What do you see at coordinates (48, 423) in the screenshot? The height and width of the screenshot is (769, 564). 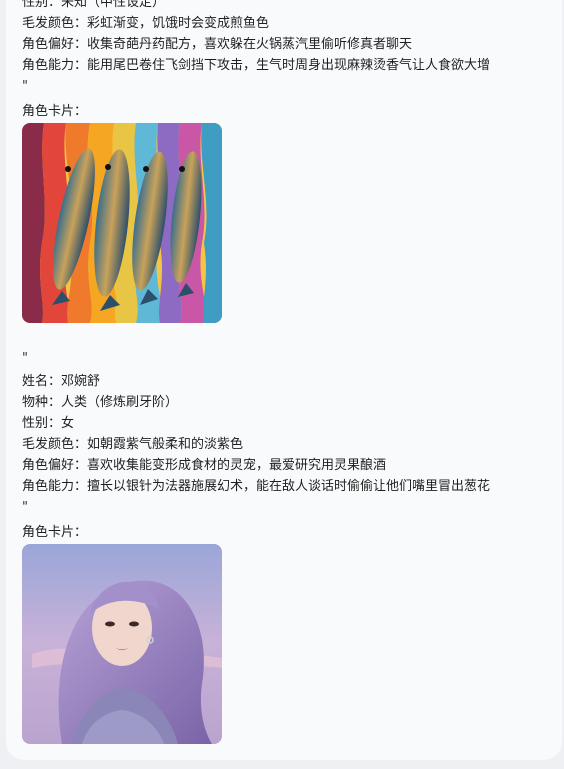 I see `character-2-gender: 性别：女` at bounding box center [48, 423].